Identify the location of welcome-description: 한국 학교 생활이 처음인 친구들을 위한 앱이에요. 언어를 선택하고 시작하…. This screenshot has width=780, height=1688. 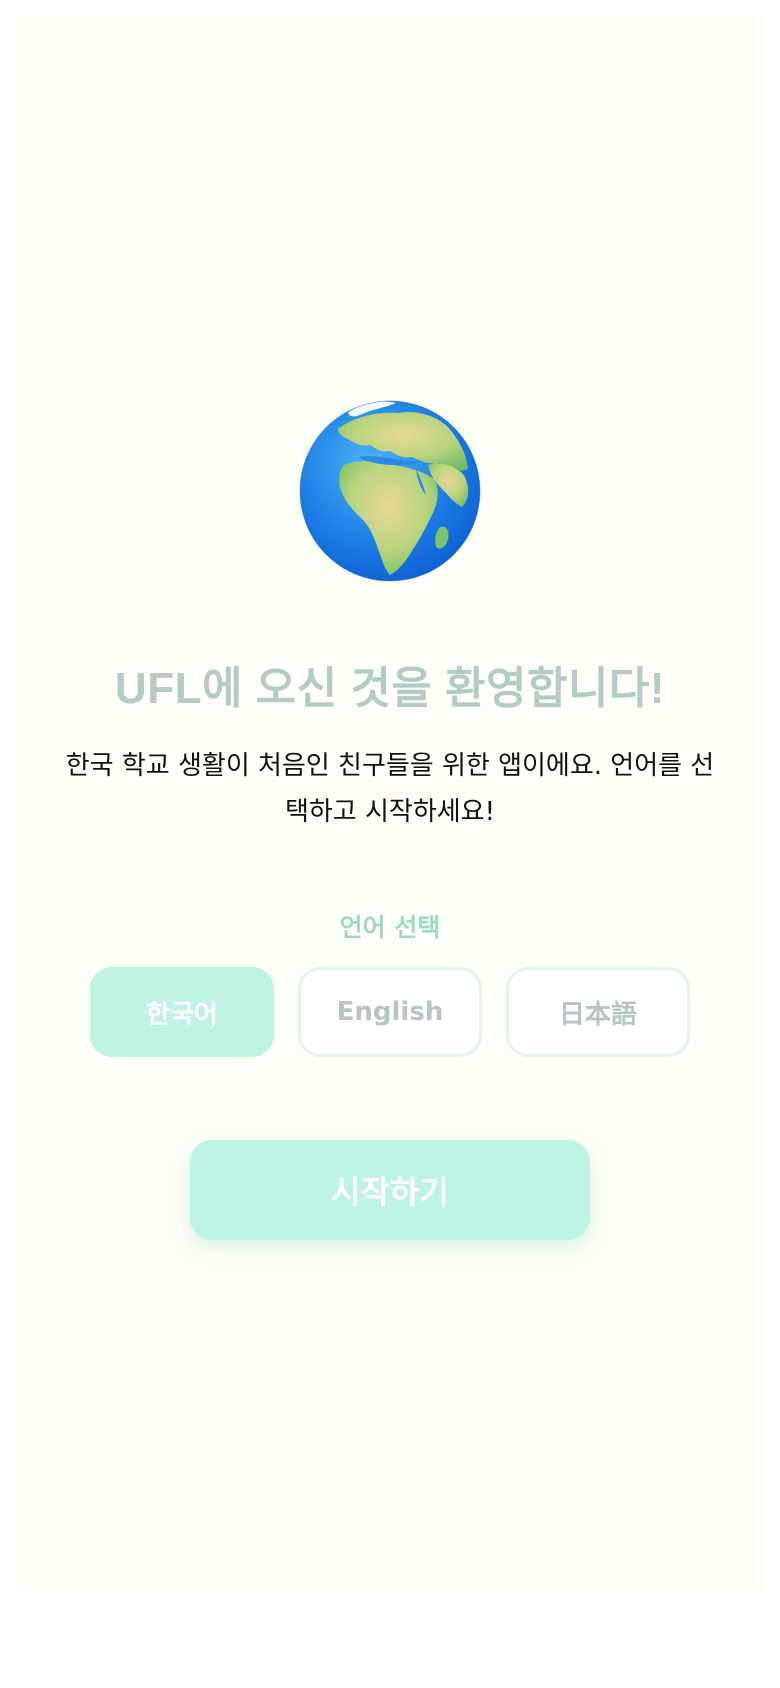
(390, 789).